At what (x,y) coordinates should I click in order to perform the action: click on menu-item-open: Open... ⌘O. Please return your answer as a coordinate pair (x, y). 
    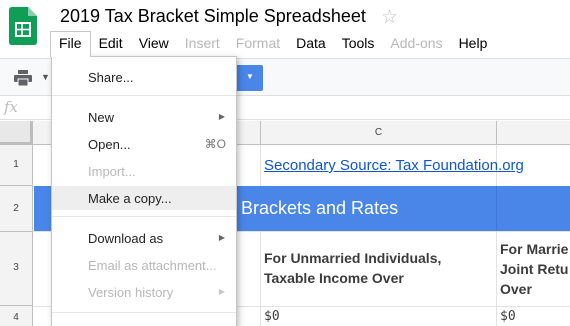
    Looking at the image, I should click on (144, 144).